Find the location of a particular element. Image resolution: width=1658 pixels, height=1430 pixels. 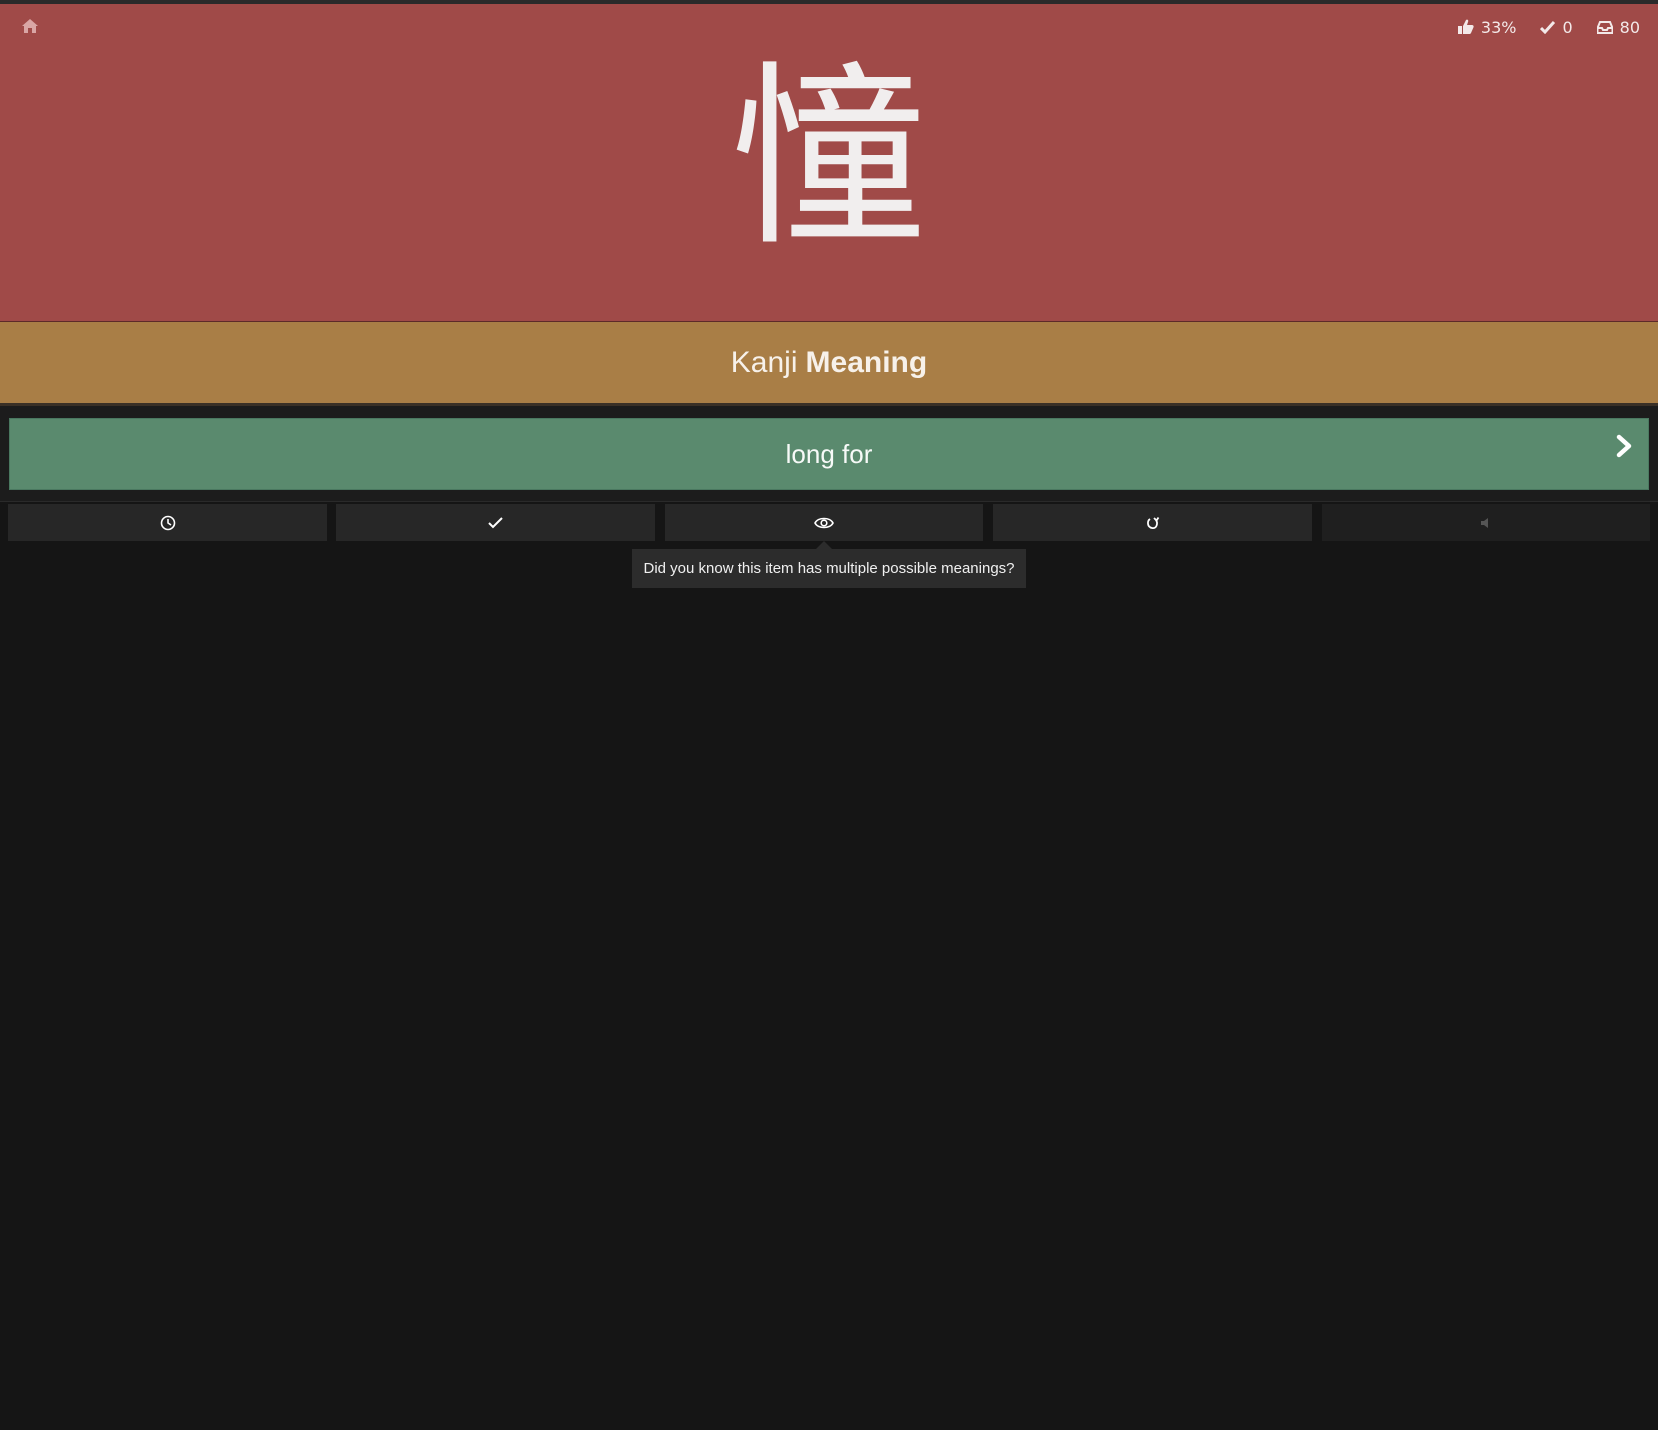

answer-input is located at coordinates (829, 454).